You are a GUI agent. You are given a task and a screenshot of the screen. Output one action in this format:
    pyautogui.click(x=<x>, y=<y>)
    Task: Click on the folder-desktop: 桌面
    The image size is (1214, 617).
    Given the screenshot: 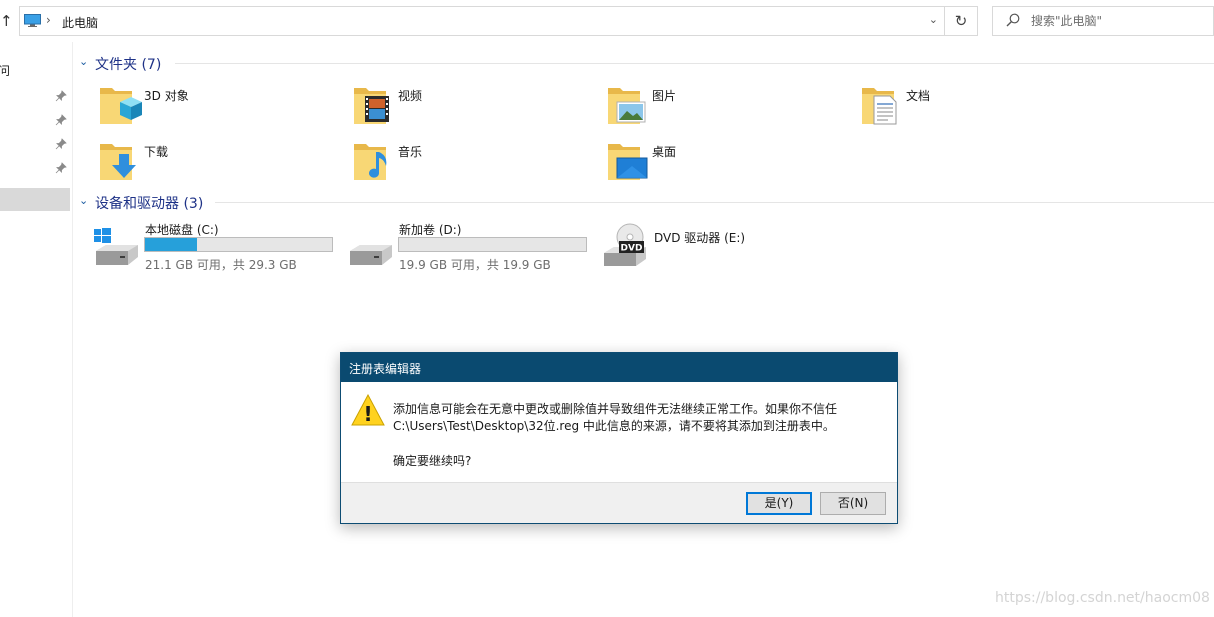 What is the action you would take?
    pyautogui.click(x=726, y=165)
    